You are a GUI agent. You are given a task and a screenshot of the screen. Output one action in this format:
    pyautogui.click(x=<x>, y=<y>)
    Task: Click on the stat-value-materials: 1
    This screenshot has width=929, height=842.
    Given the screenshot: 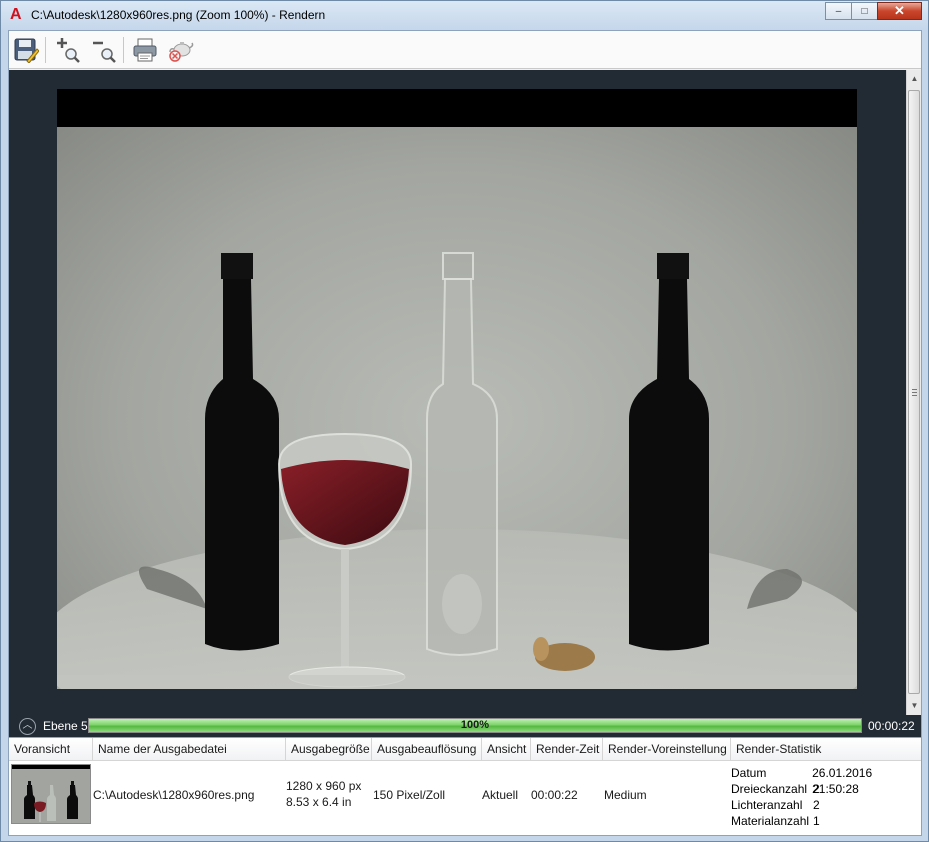 What is the action you would take?
    pyautogui.click(x=816, y=821)
    